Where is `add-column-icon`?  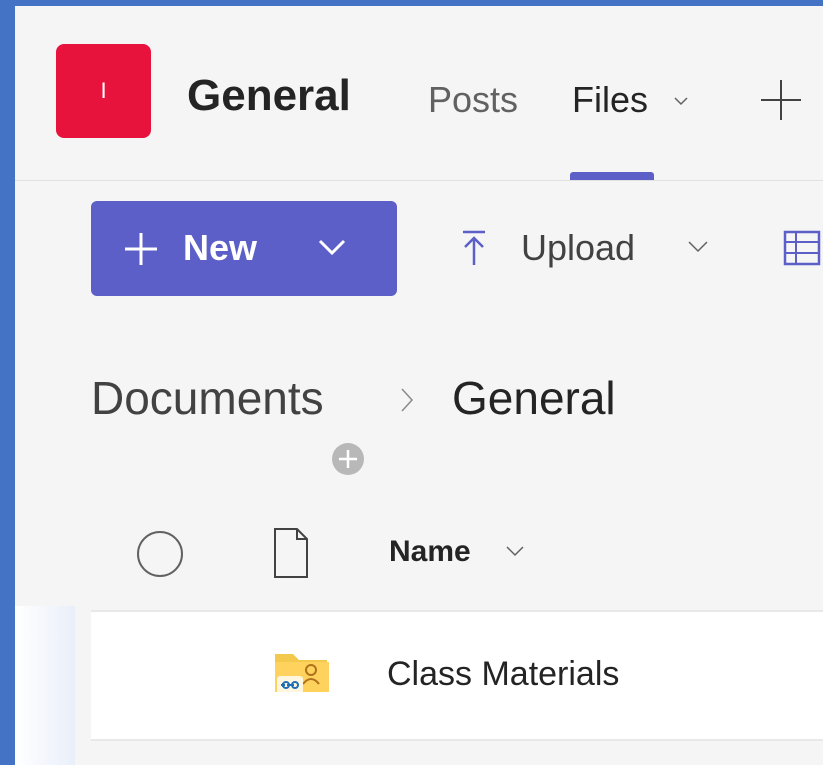
add-column-icon is located at coordinates (348, 459).